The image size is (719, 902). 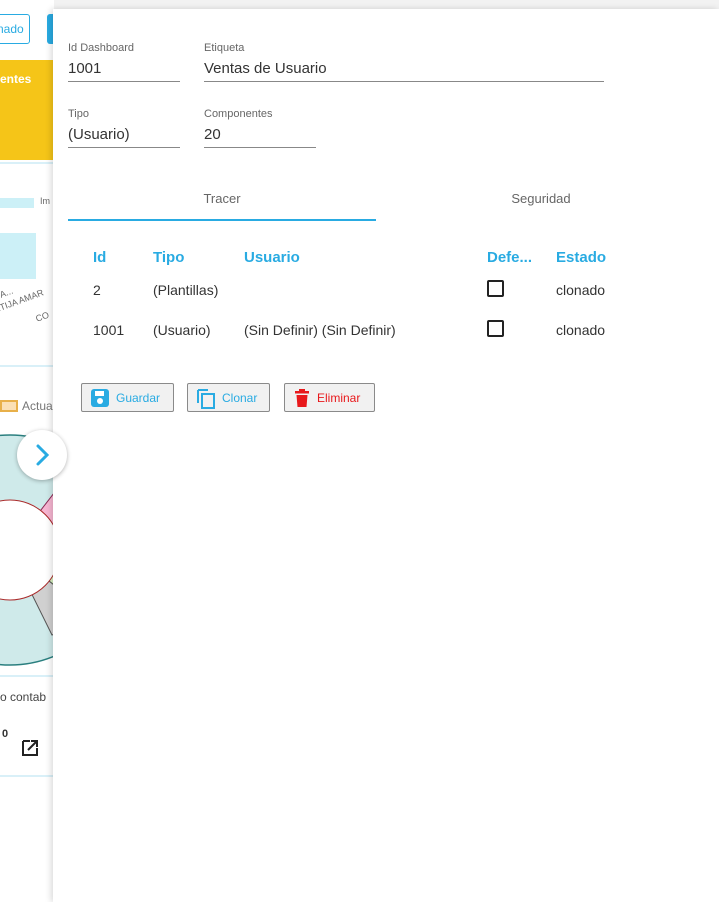 I want to click on tipo-value: (Usuario), so click(x=124, y=137).